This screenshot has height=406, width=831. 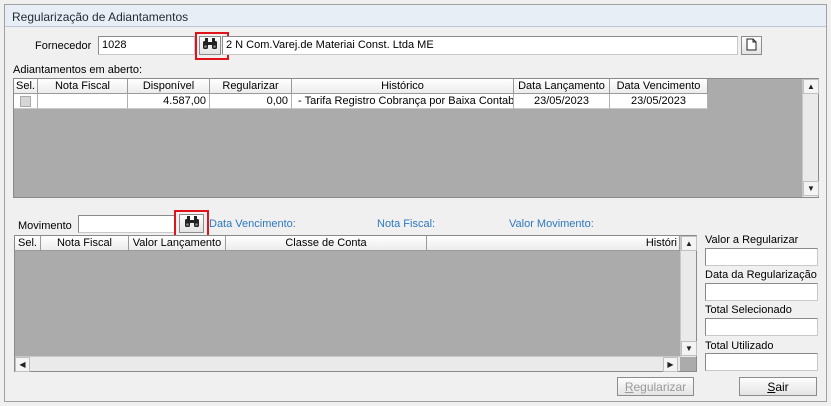 What do you see at coordinates (771, 386) in the screenshot?
I see `sair-accel: S` at bounding box center [771, 386].